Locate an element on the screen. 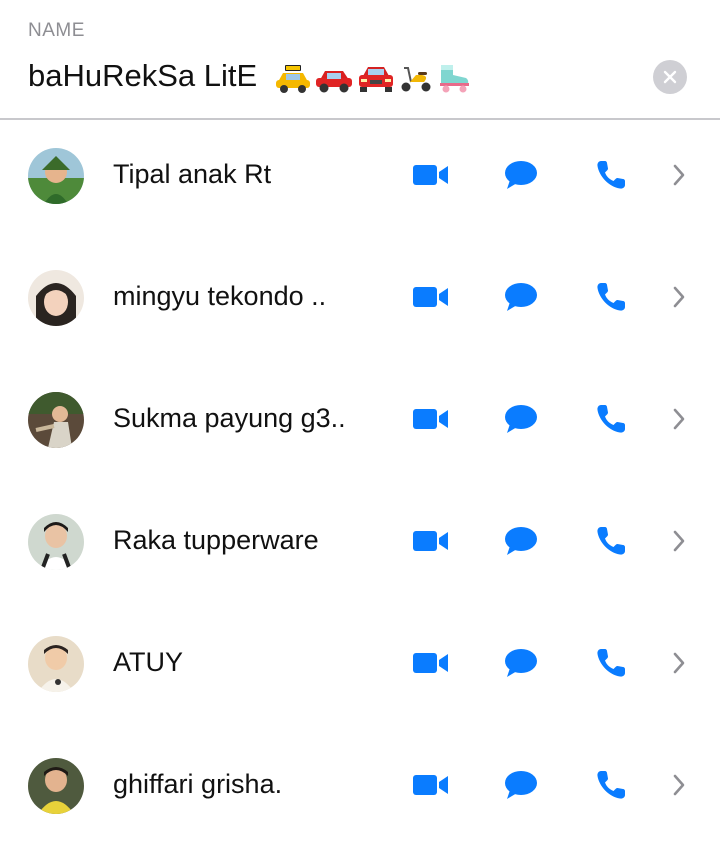  car-emoji-icon is located at coordinates (333, 81).